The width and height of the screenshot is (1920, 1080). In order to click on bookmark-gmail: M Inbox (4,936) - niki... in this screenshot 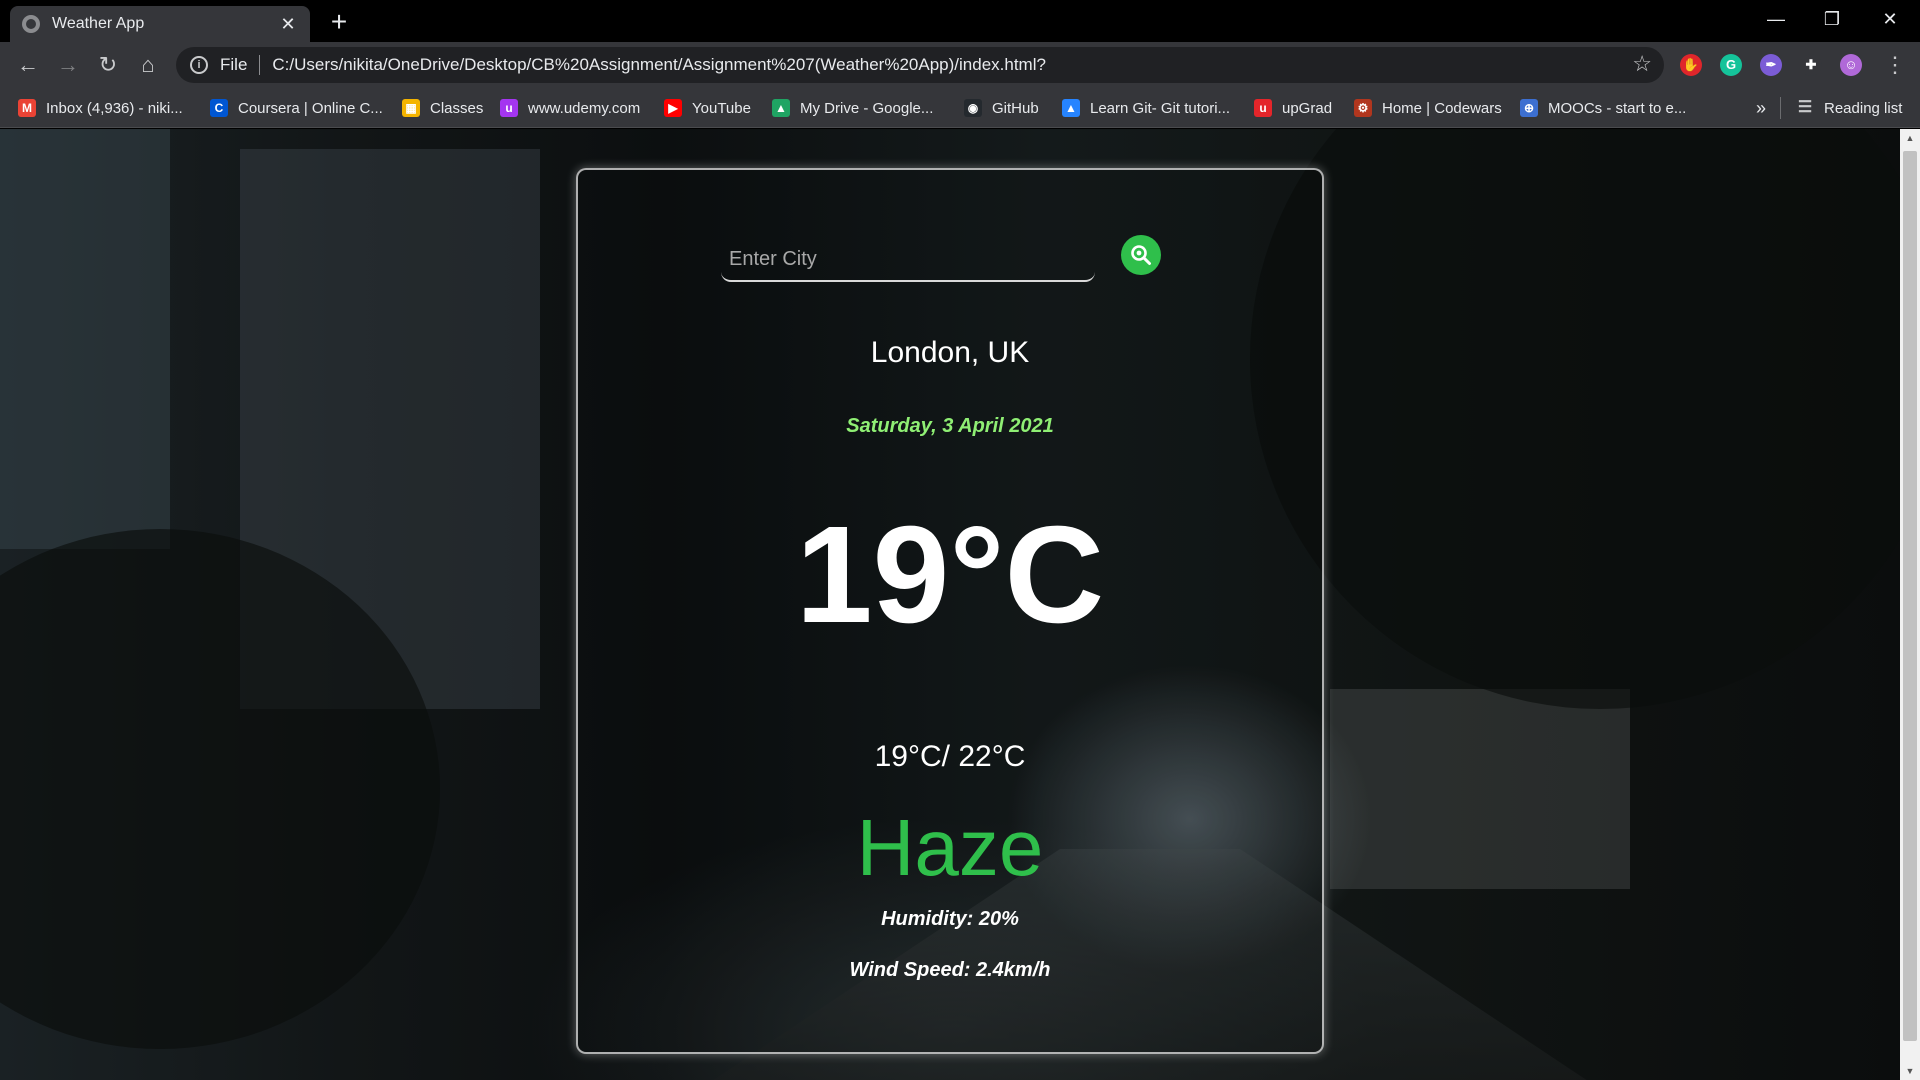, I will do `click(100, 108)`.